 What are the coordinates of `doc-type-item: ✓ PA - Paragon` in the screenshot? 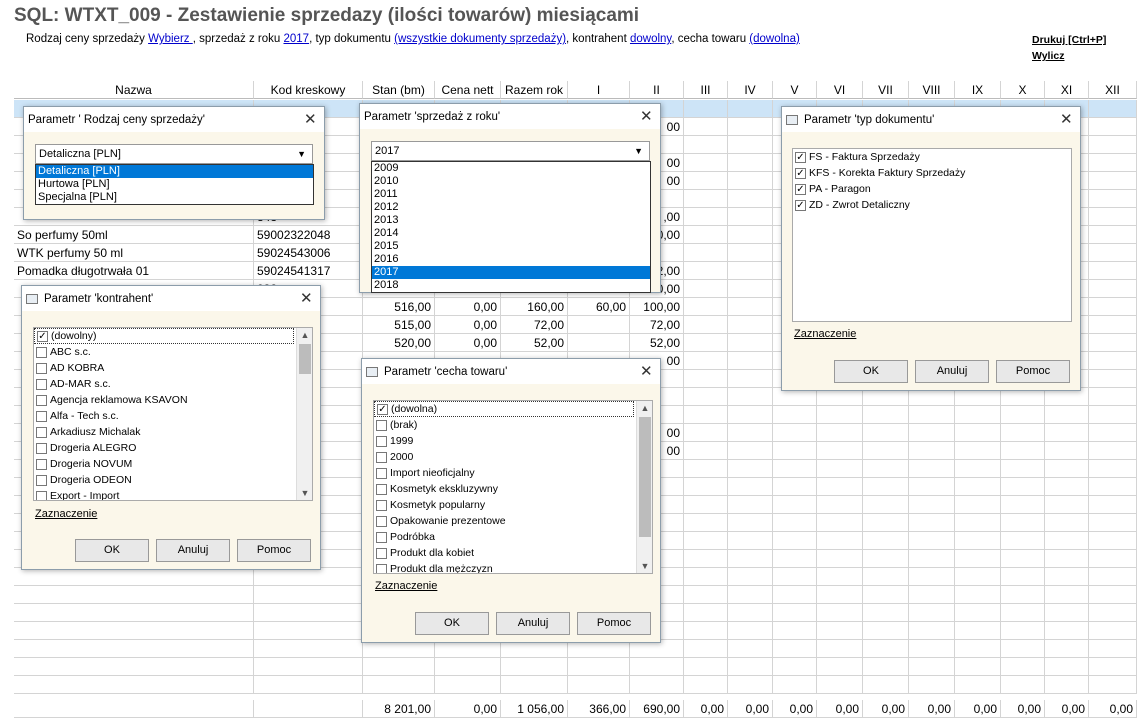 It's located at (932, 189).